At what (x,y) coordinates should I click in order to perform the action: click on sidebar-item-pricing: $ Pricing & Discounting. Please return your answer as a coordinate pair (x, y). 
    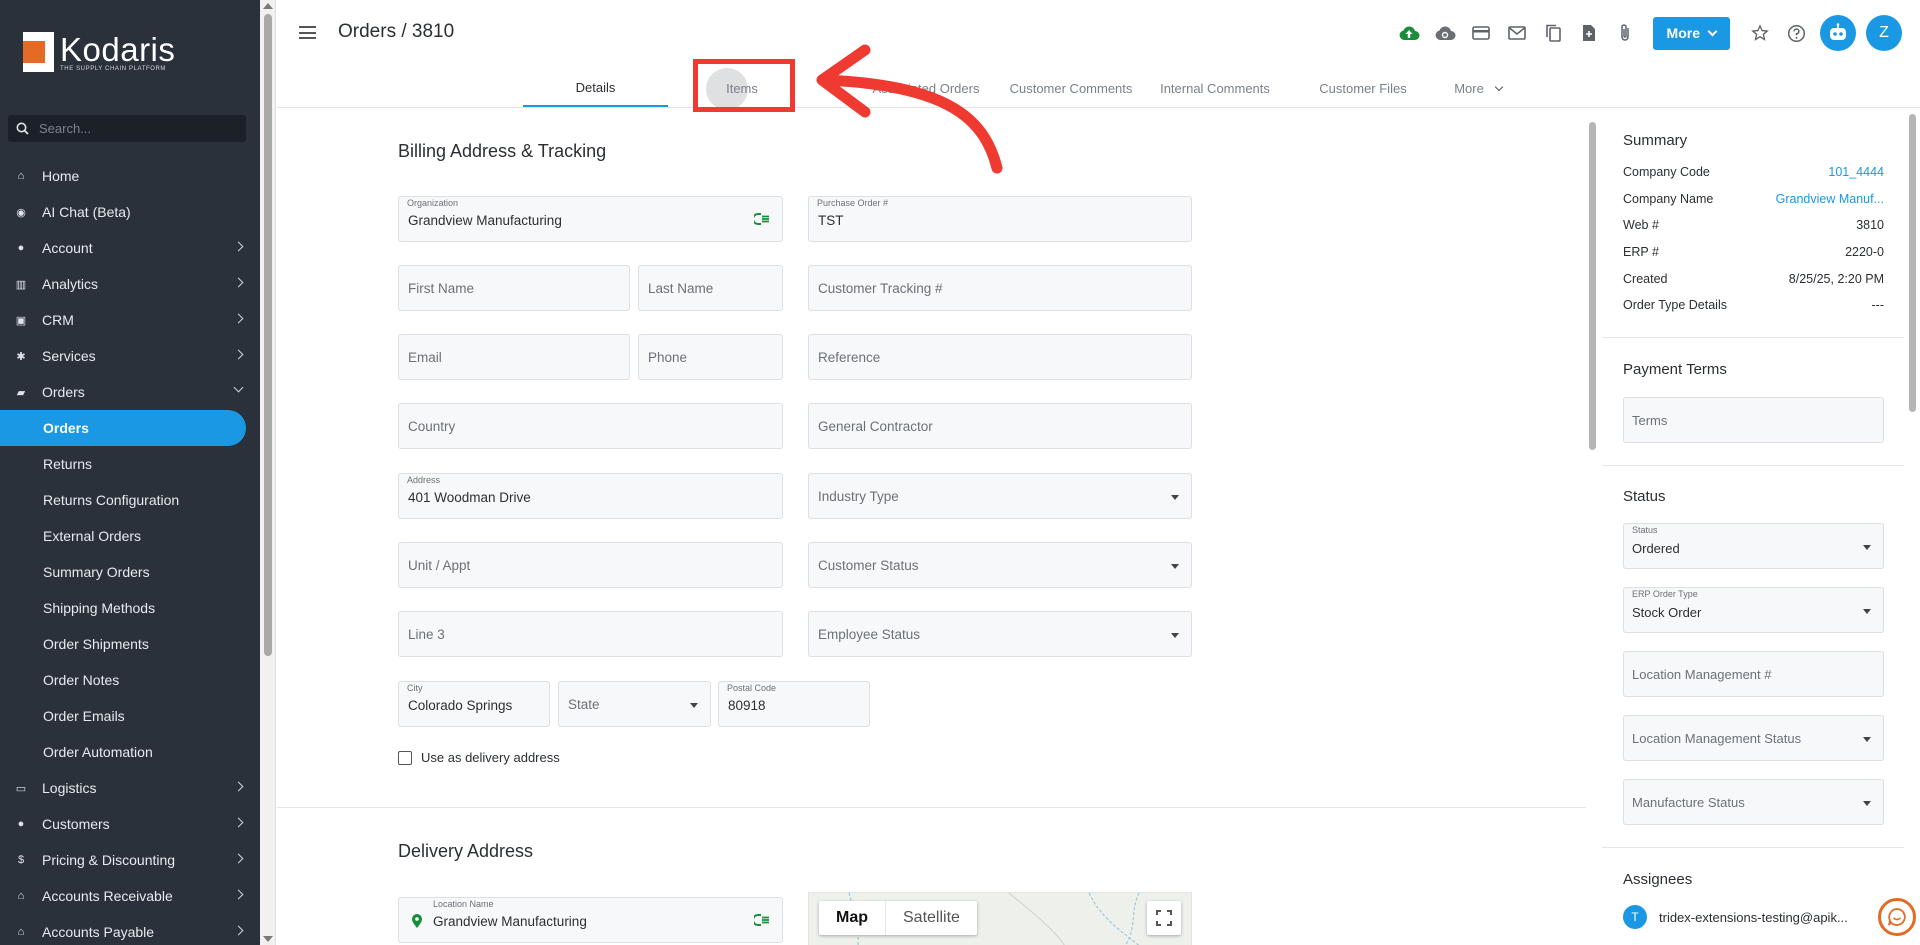
    Looking at the image, I should click on (130, 860).